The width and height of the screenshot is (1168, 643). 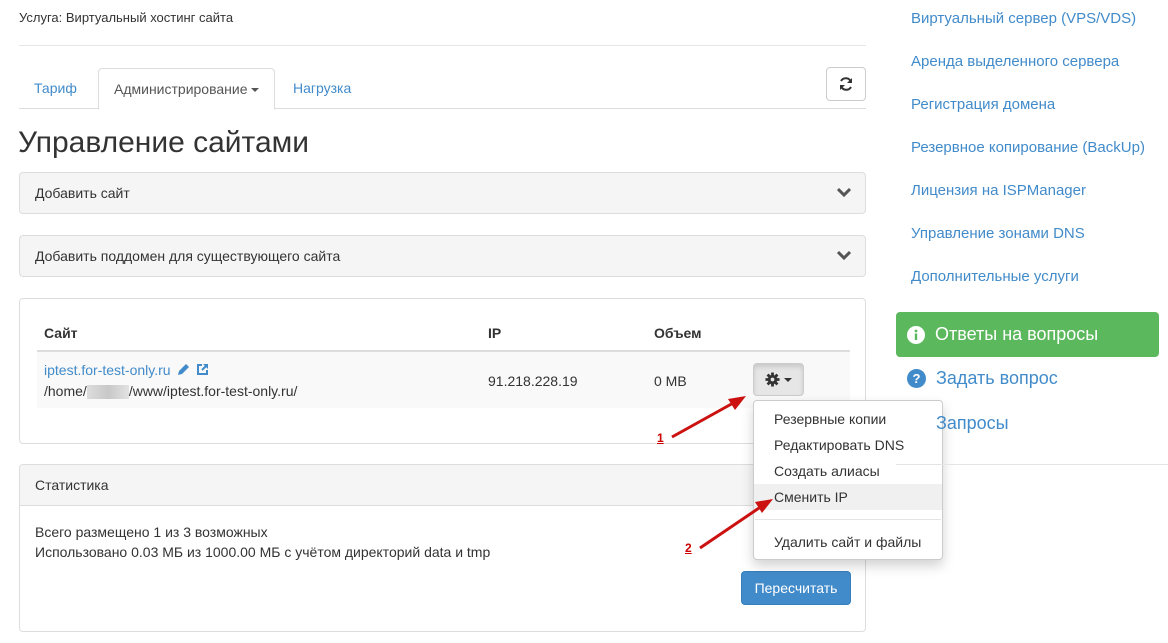 I want to click on arrow-1-line, so click(x=703, y=419).